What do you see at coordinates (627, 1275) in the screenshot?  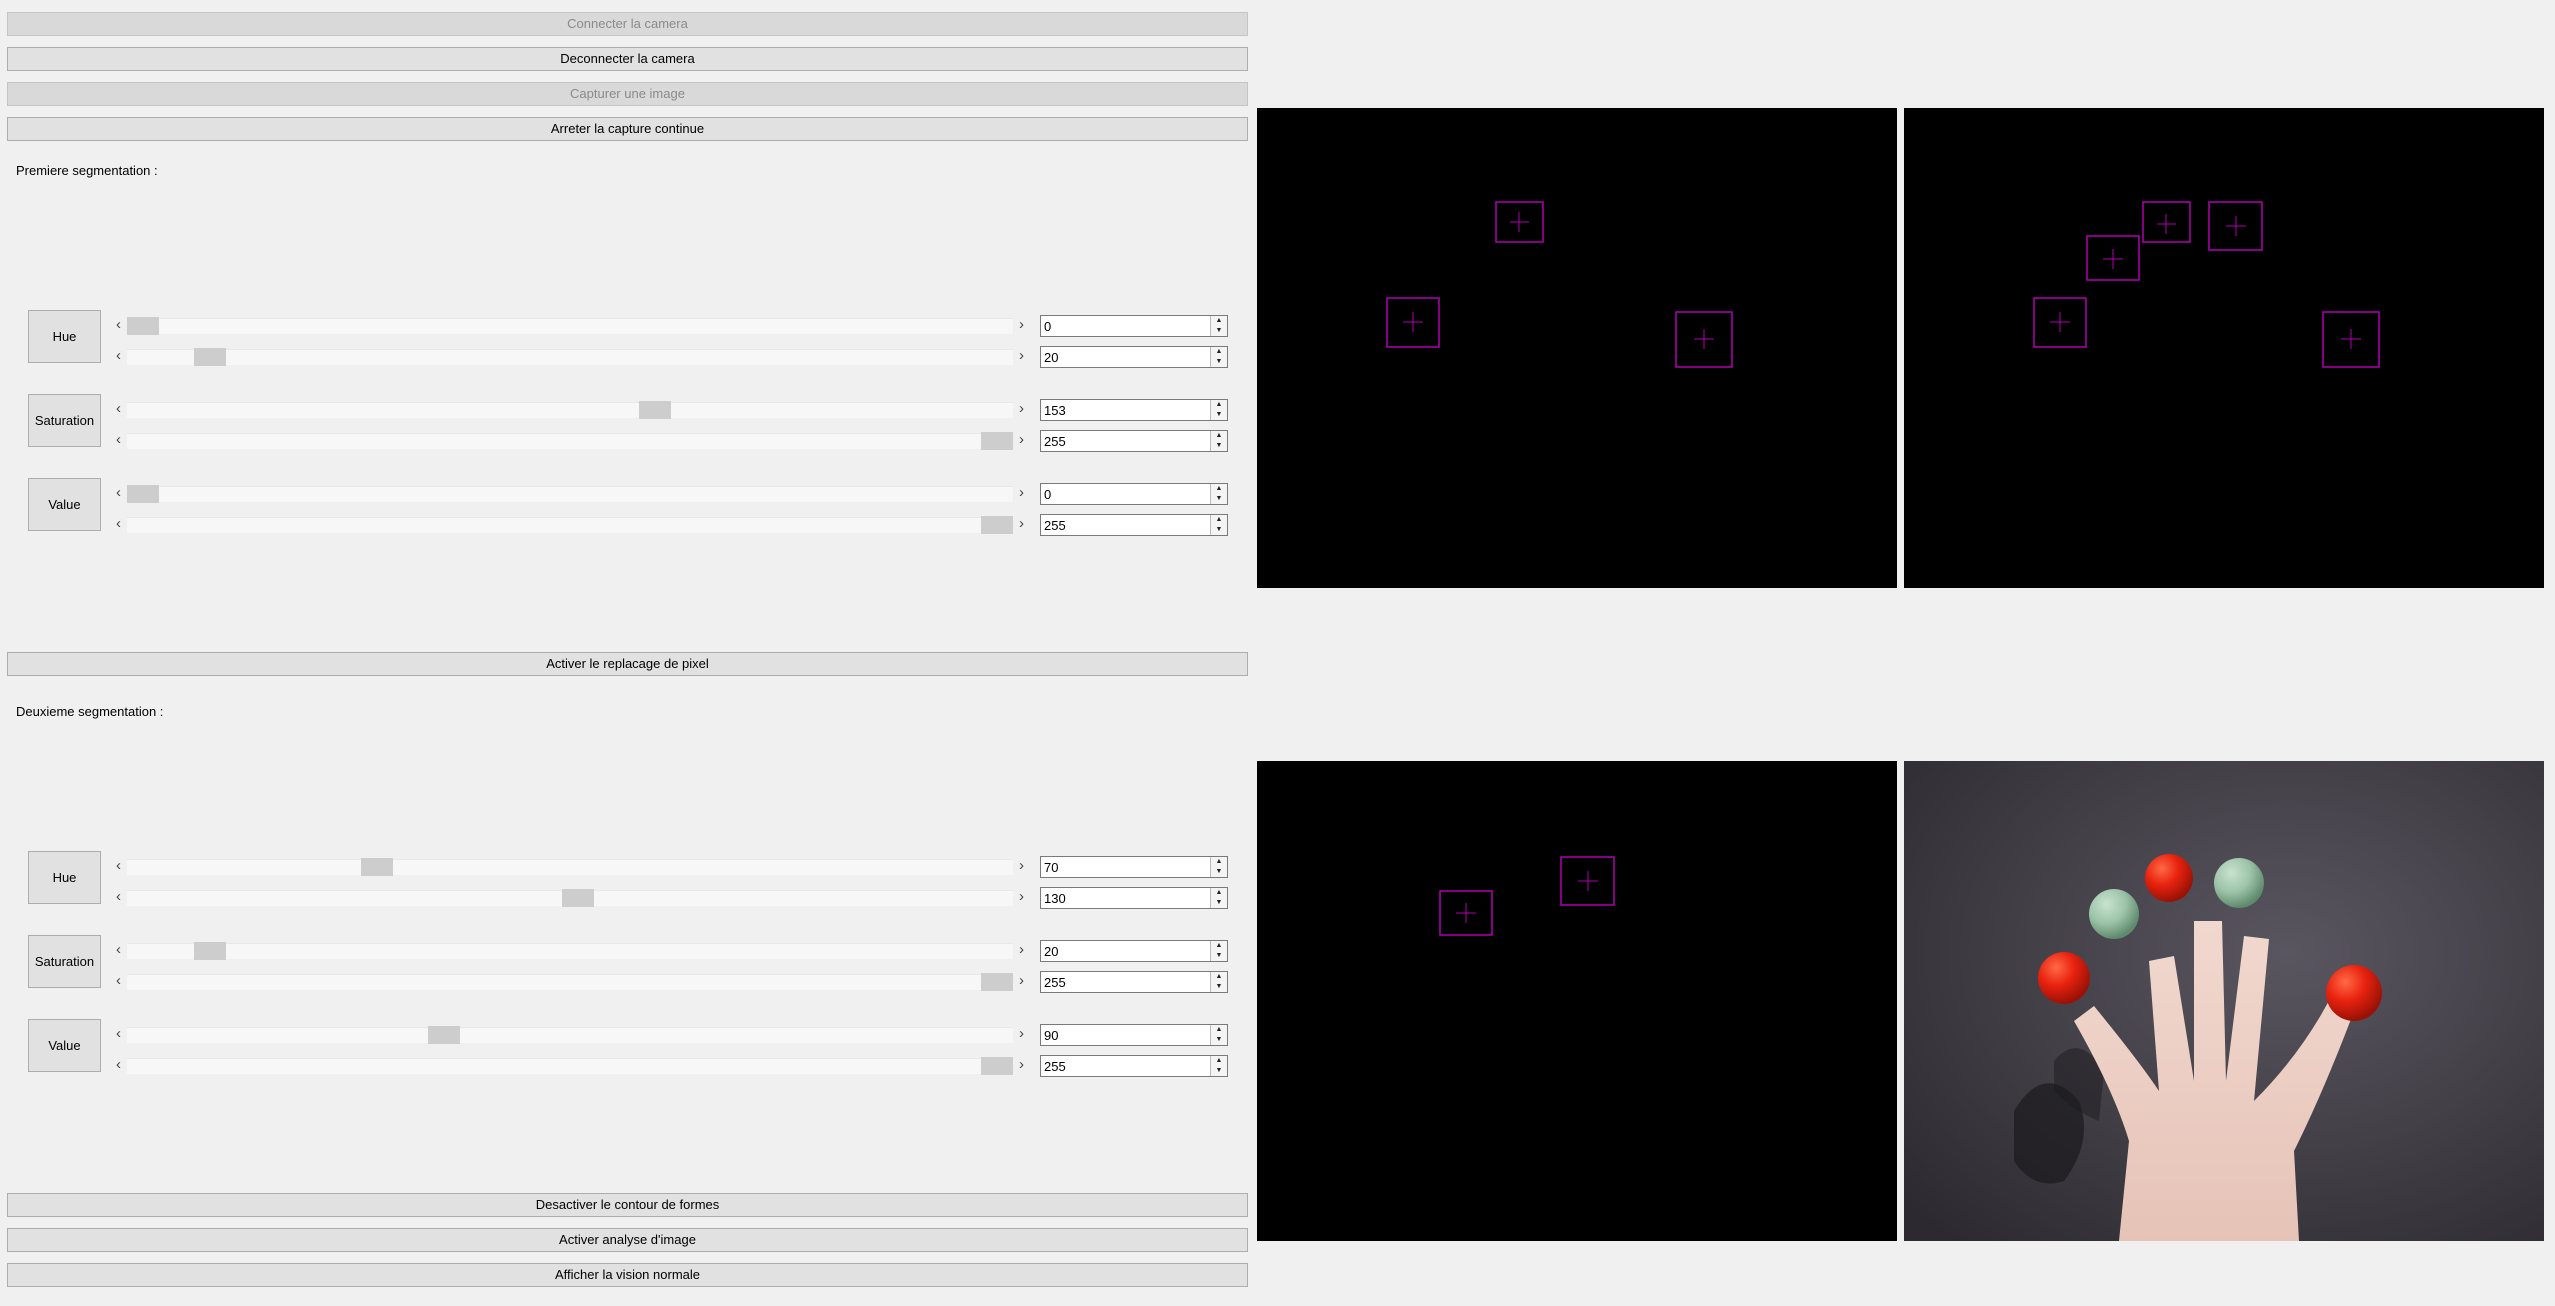 I see `show-normal-vision-button: Afficher la vision normale` at bounding box center [627, 1275].